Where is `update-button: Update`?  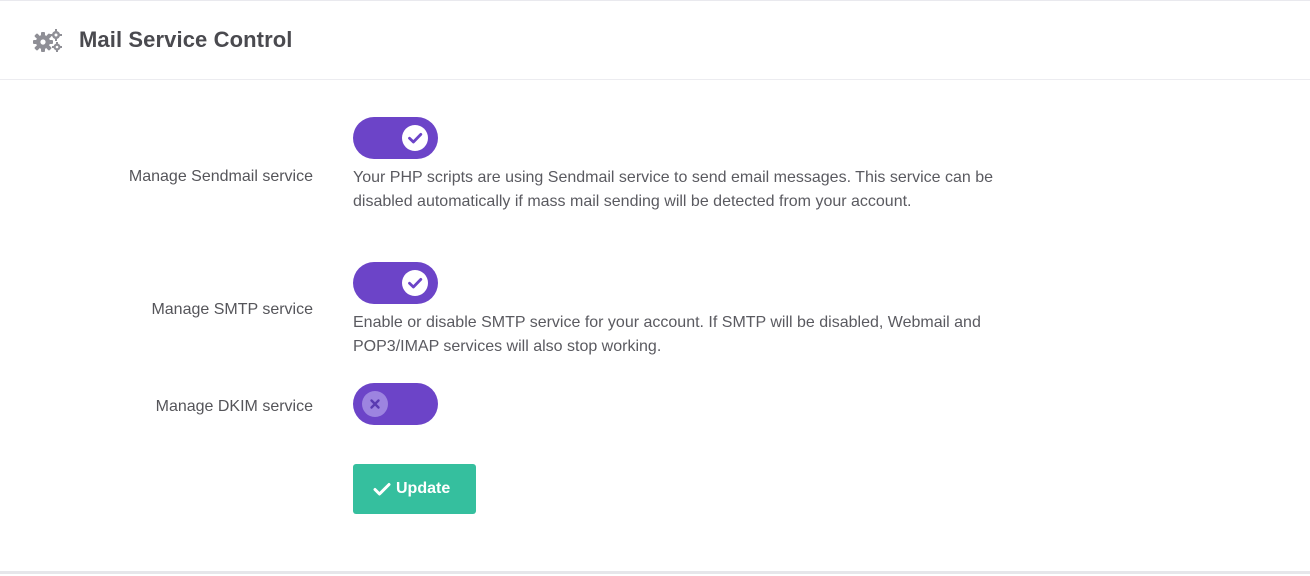
update-button: Update is located at coordinates (414, 489).